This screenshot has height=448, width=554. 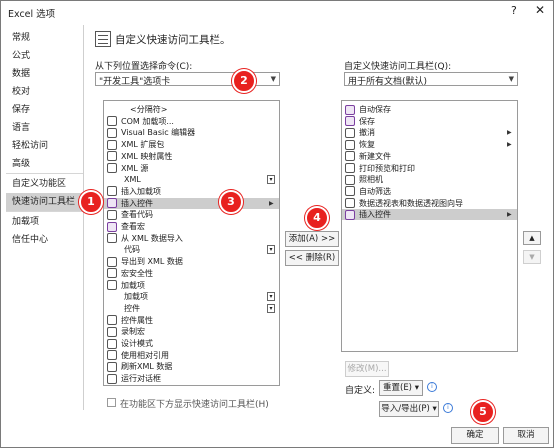 I want to click on list-item-label: 加载项, so click(x=136, y=297).